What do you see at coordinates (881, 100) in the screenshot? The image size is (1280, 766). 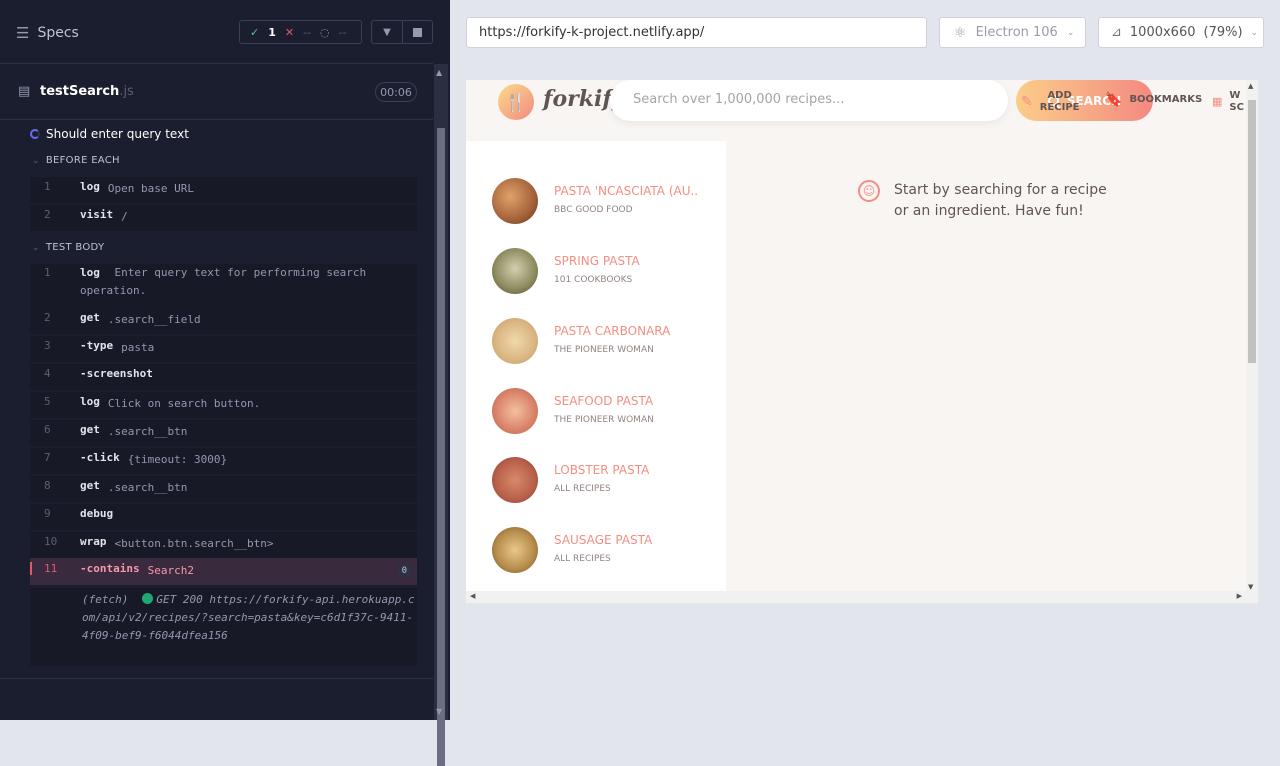 I see `search-form: Search over 1,000,000 recipes... SEARCH` at bounding box center [881, 100].